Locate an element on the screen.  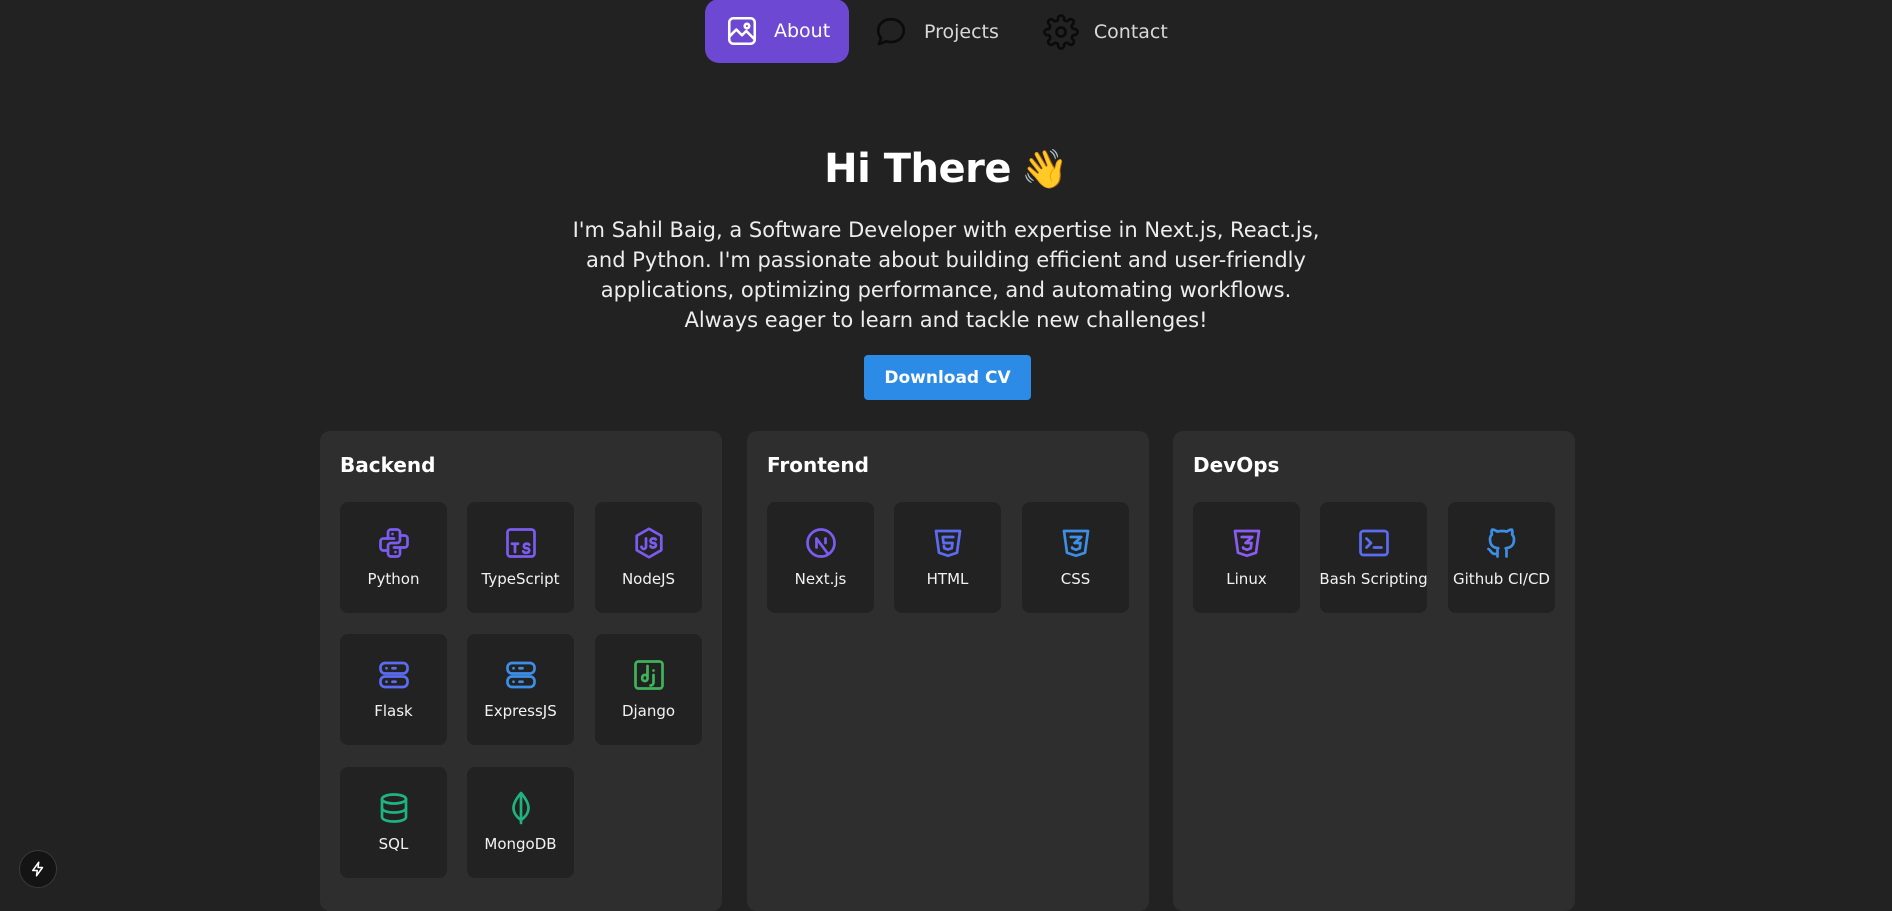
skill-tile-nodejs: NodeJS is located at coordinates (648, 557).